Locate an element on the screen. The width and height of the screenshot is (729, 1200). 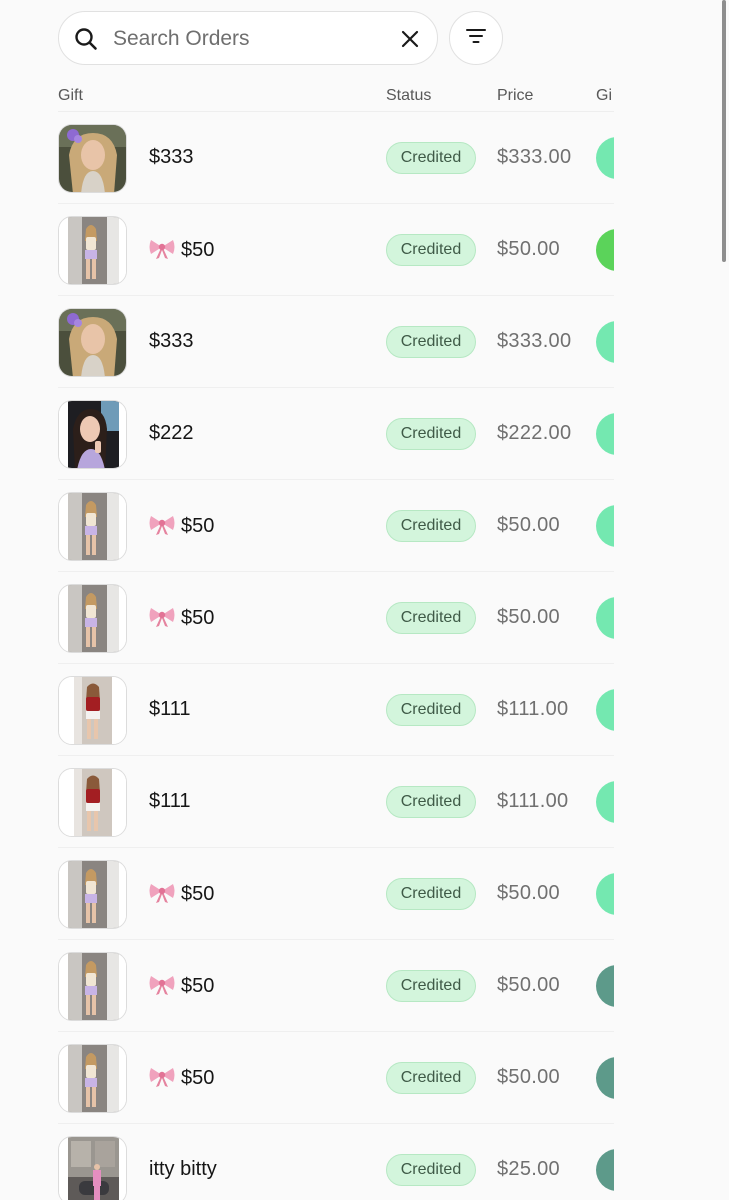
gift-name-text: itty bitty is located at coordinates (183, 1169).